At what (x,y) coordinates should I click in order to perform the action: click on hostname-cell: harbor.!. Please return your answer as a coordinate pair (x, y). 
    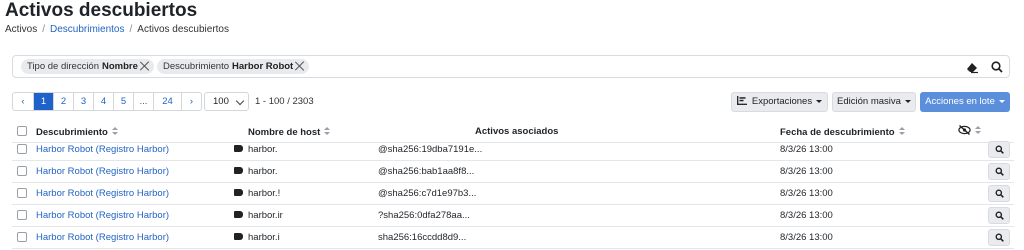
    Looking at the image, I should click on (264, 193).